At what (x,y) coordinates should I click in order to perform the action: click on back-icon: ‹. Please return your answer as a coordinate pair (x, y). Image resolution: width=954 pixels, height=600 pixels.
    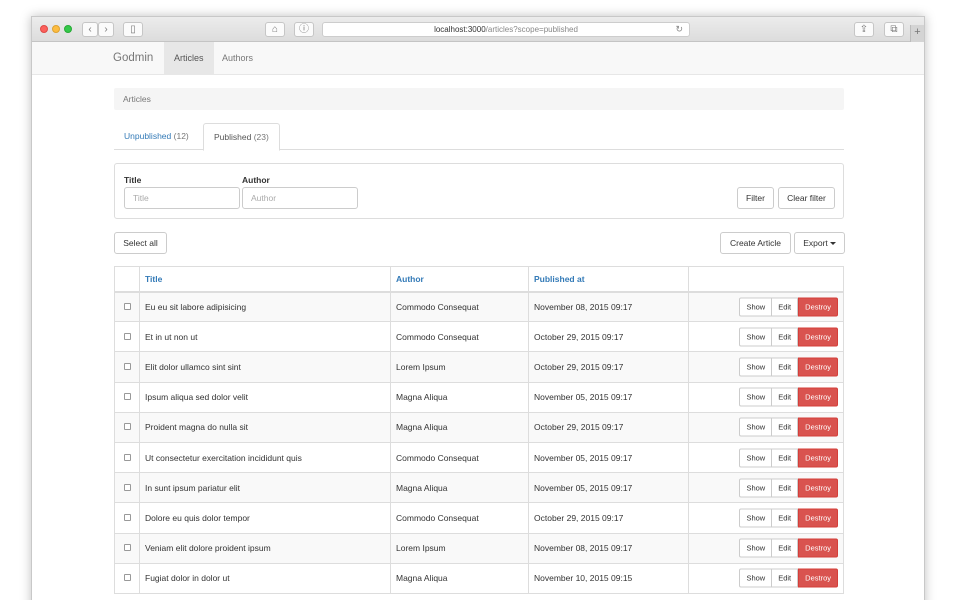
    Looking at the image, I should click on (90, 29).